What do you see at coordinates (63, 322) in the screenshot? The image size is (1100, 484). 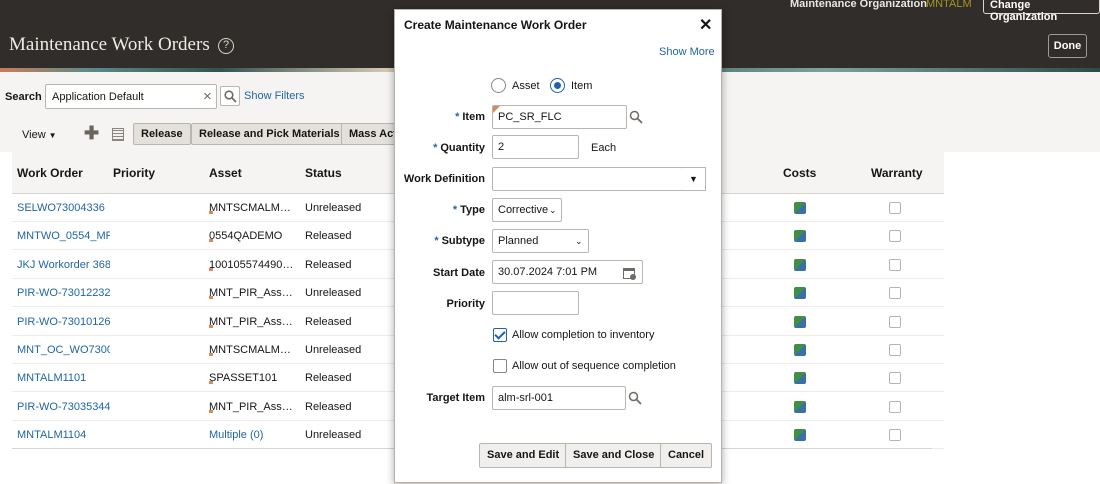 I see `work-order-link: PIR-WO-73010126` at bounding box center [63, 322].